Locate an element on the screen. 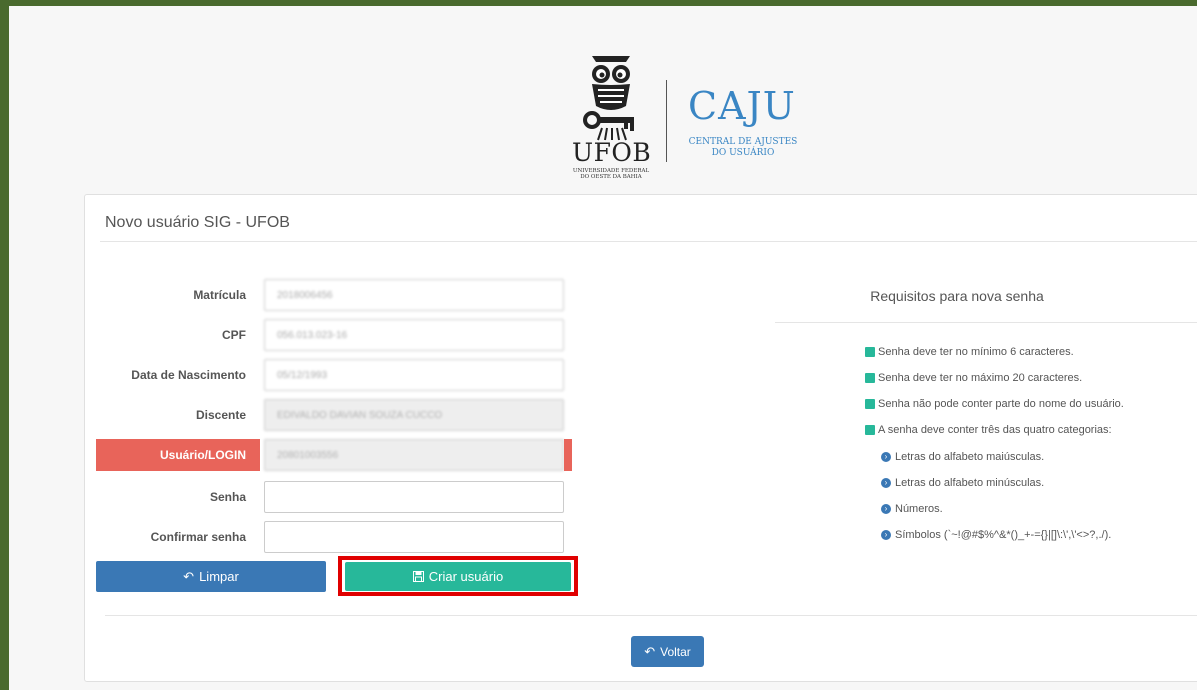 Image resolution: width=1197 pixels, height=690 pixels. login-error-indicator is located at coordinates (568, 455).